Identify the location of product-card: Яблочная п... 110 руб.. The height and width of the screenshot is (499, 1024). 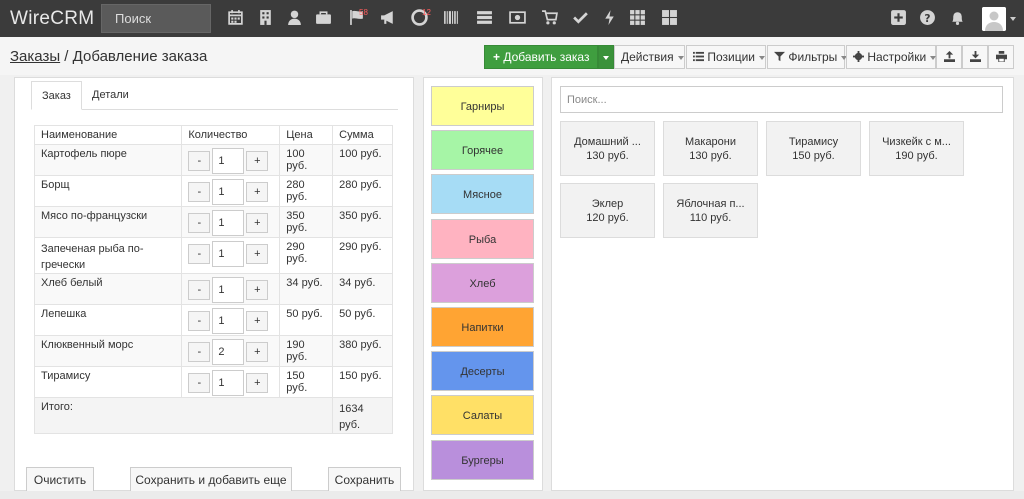
(710, 210).